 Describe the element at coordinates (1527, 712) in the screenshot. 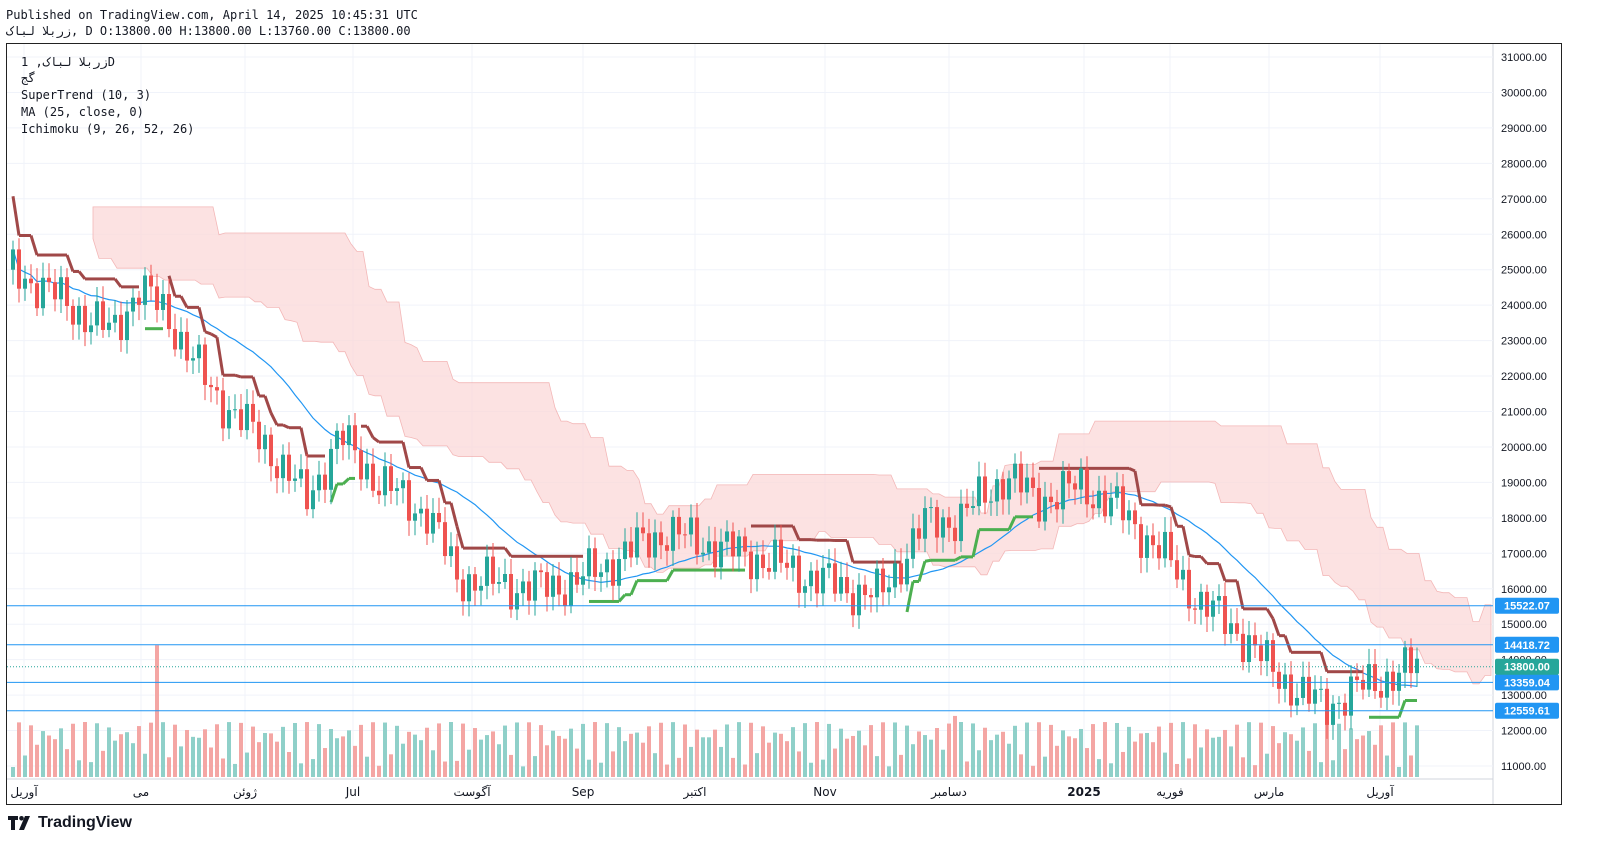

I see `level-price-label: 12559.61` at that location.